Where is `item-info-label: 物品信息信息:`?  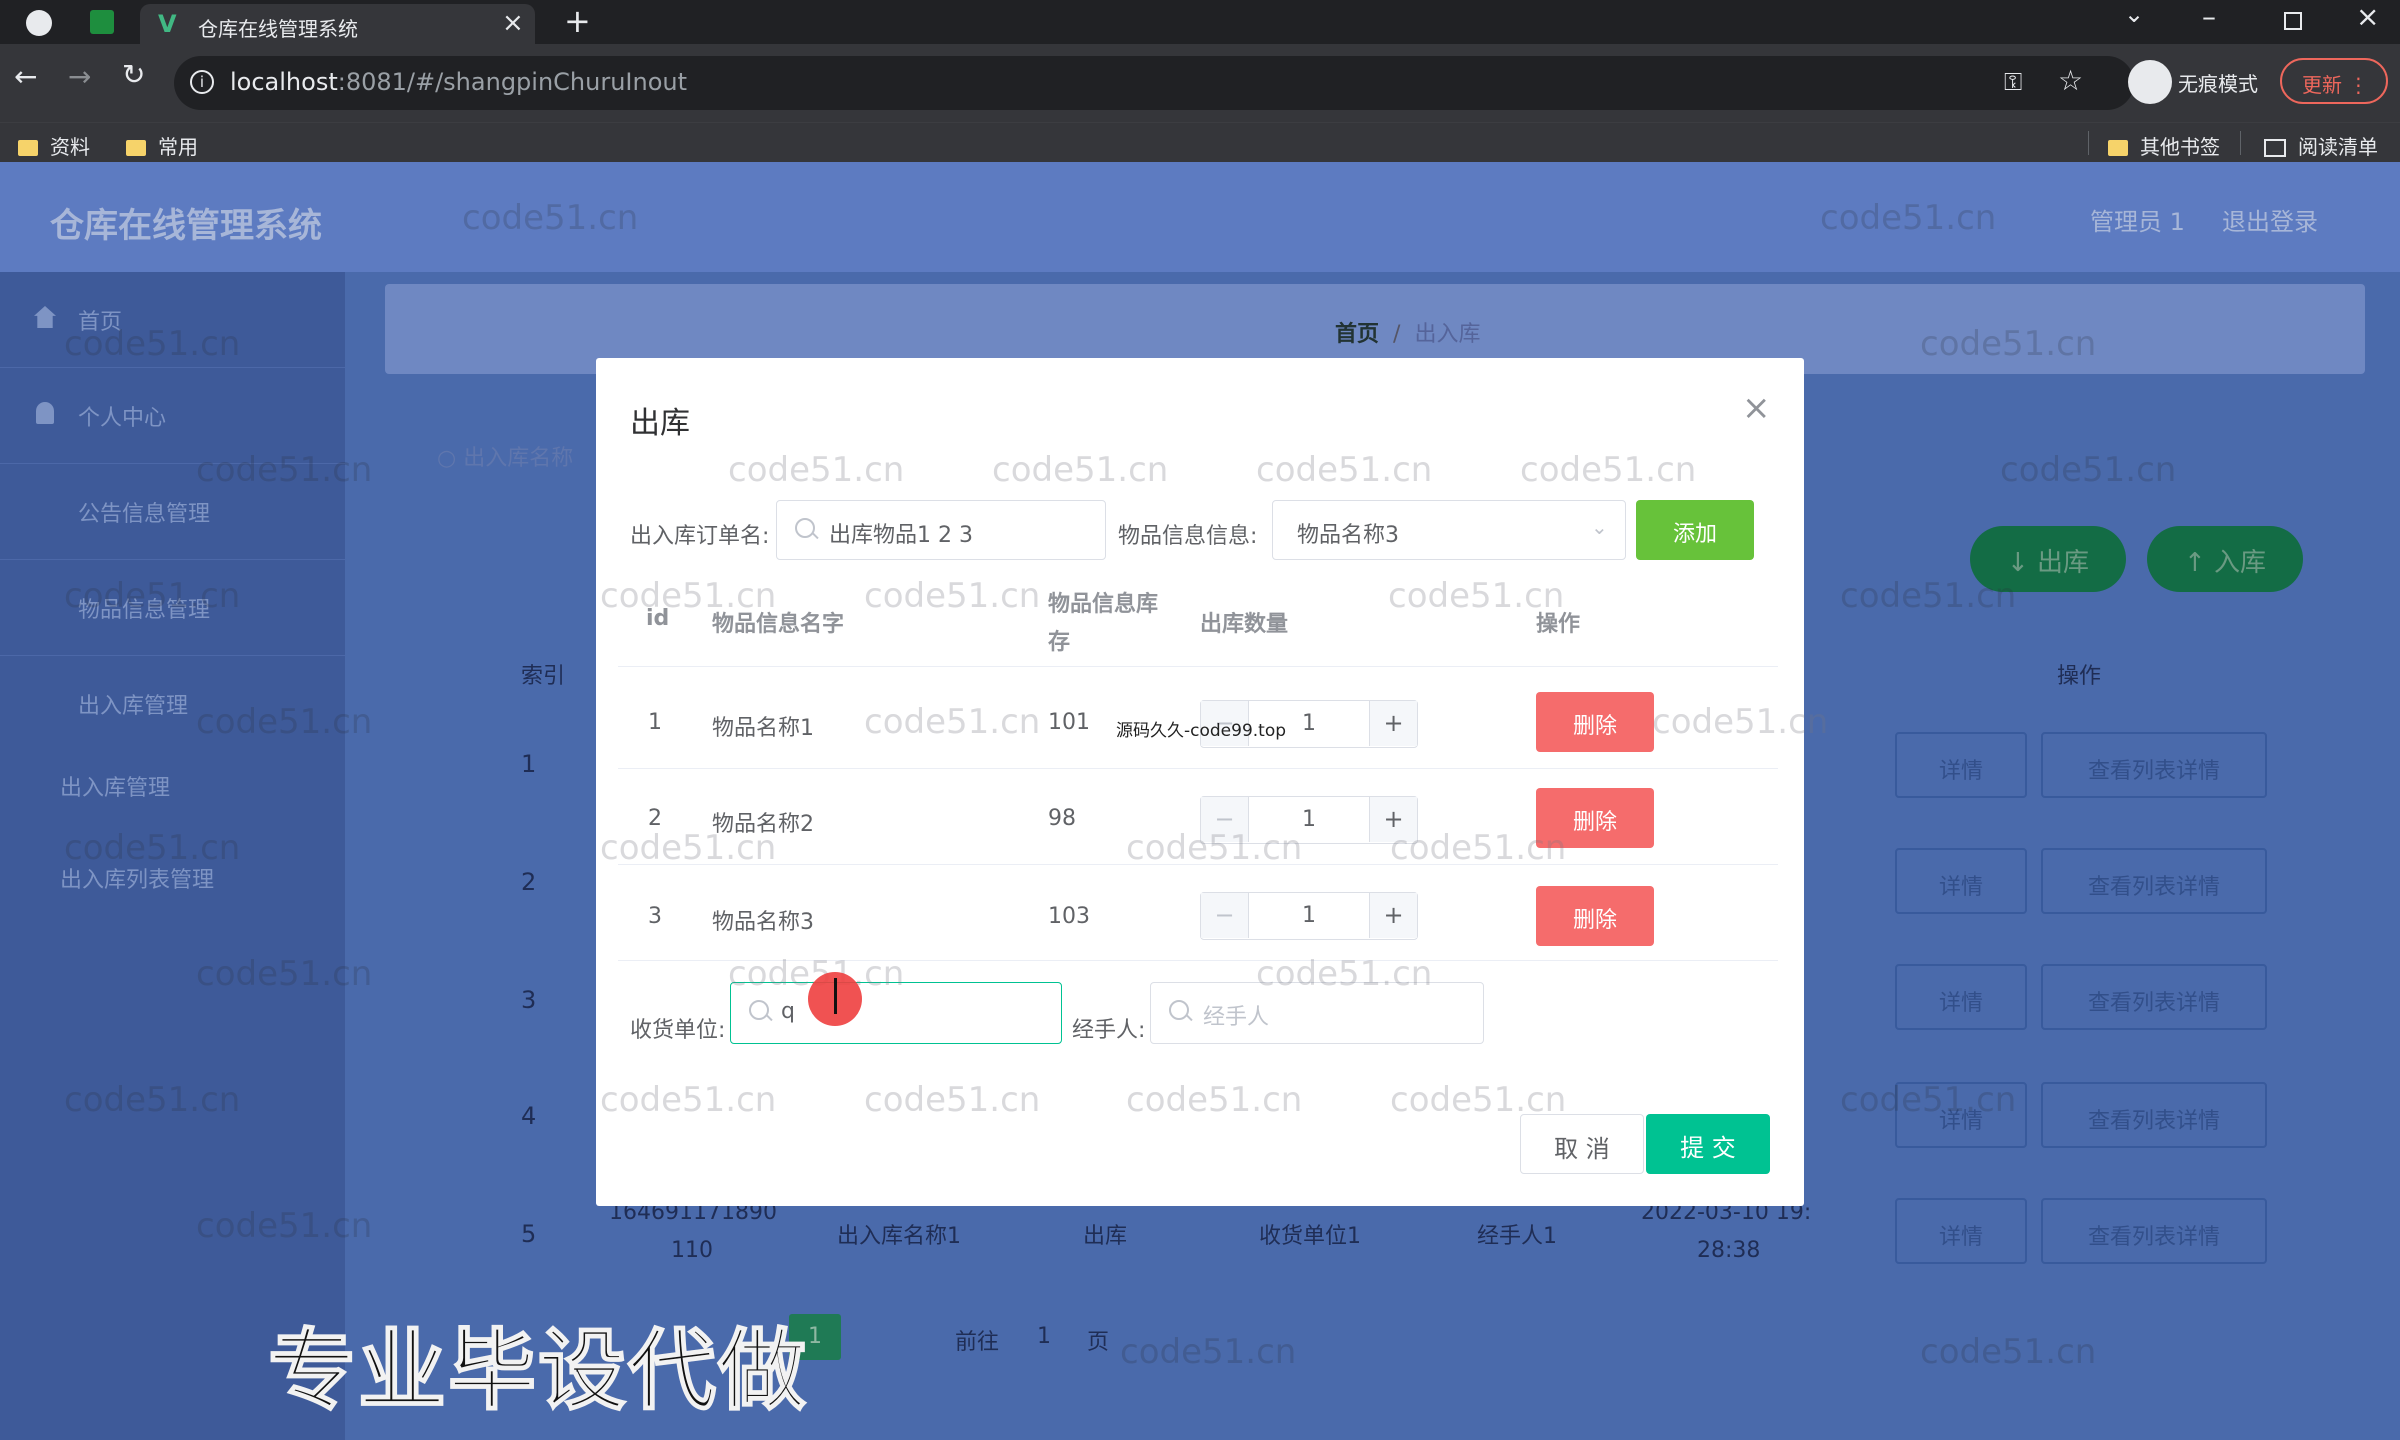
item-info-label: 物品信息信息: is located at coordinates (1188, 536).